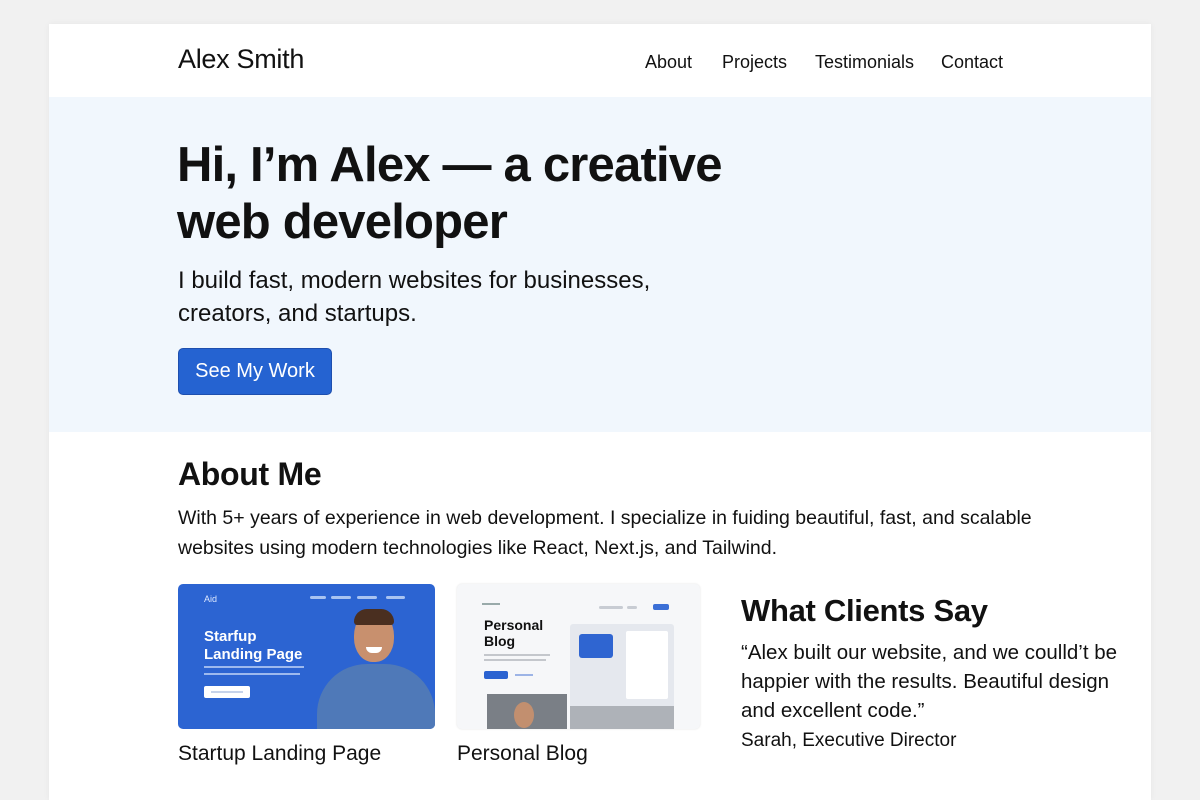 This screenshot has height=800, width=1200. Describe the element at coordinates (250, 474) in the screenshot. I see `about-title: About Me` at that location.